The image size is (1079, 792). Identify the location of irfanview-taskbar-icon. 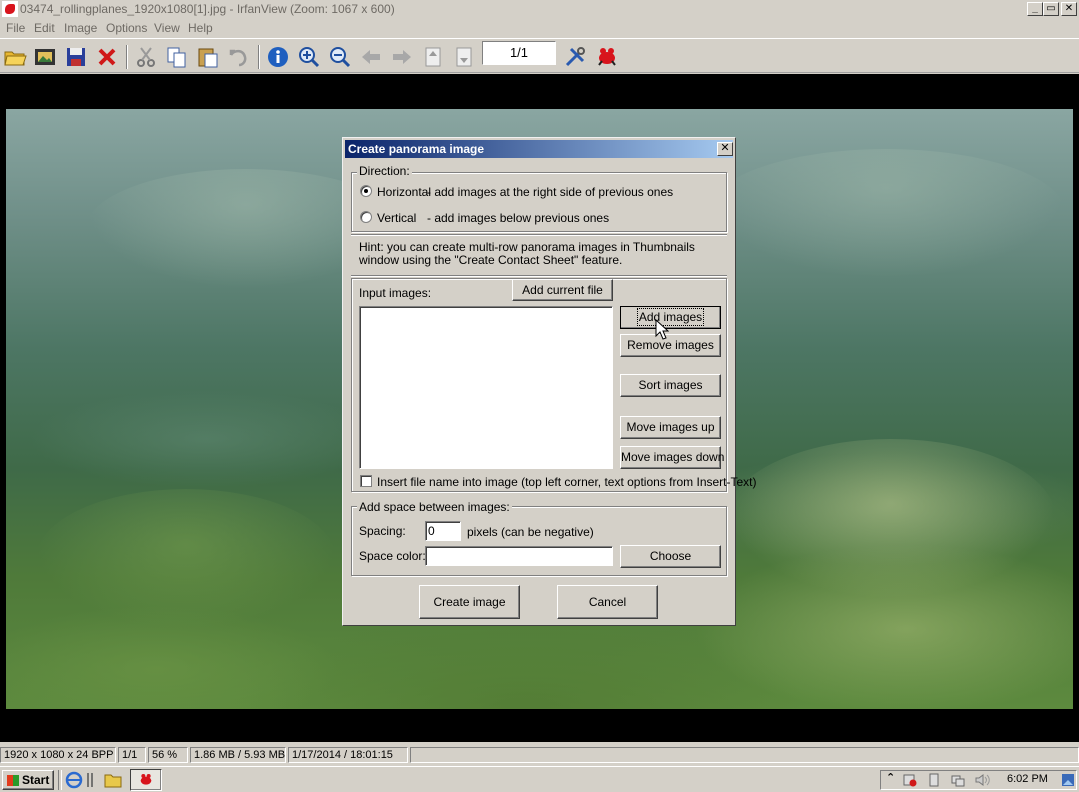
(146, 779).